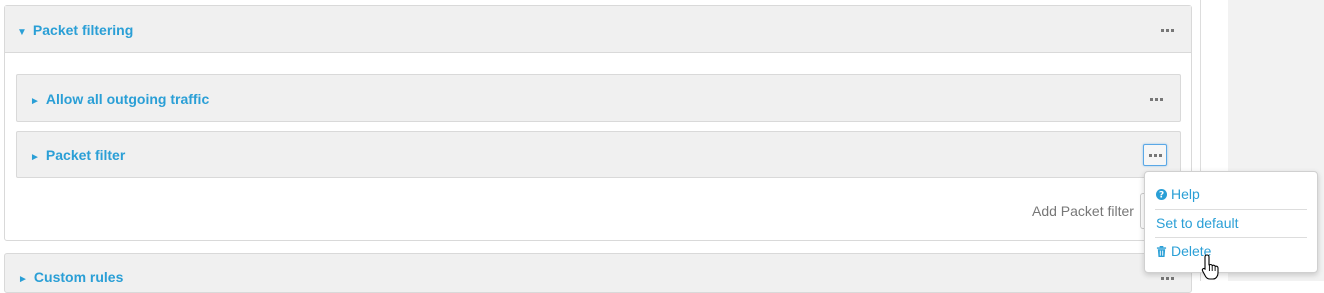 The width and height of the screenshot is (1324, 293). I want to click on context-menu: ? Help Set to default Delete, so click(1231, 222).